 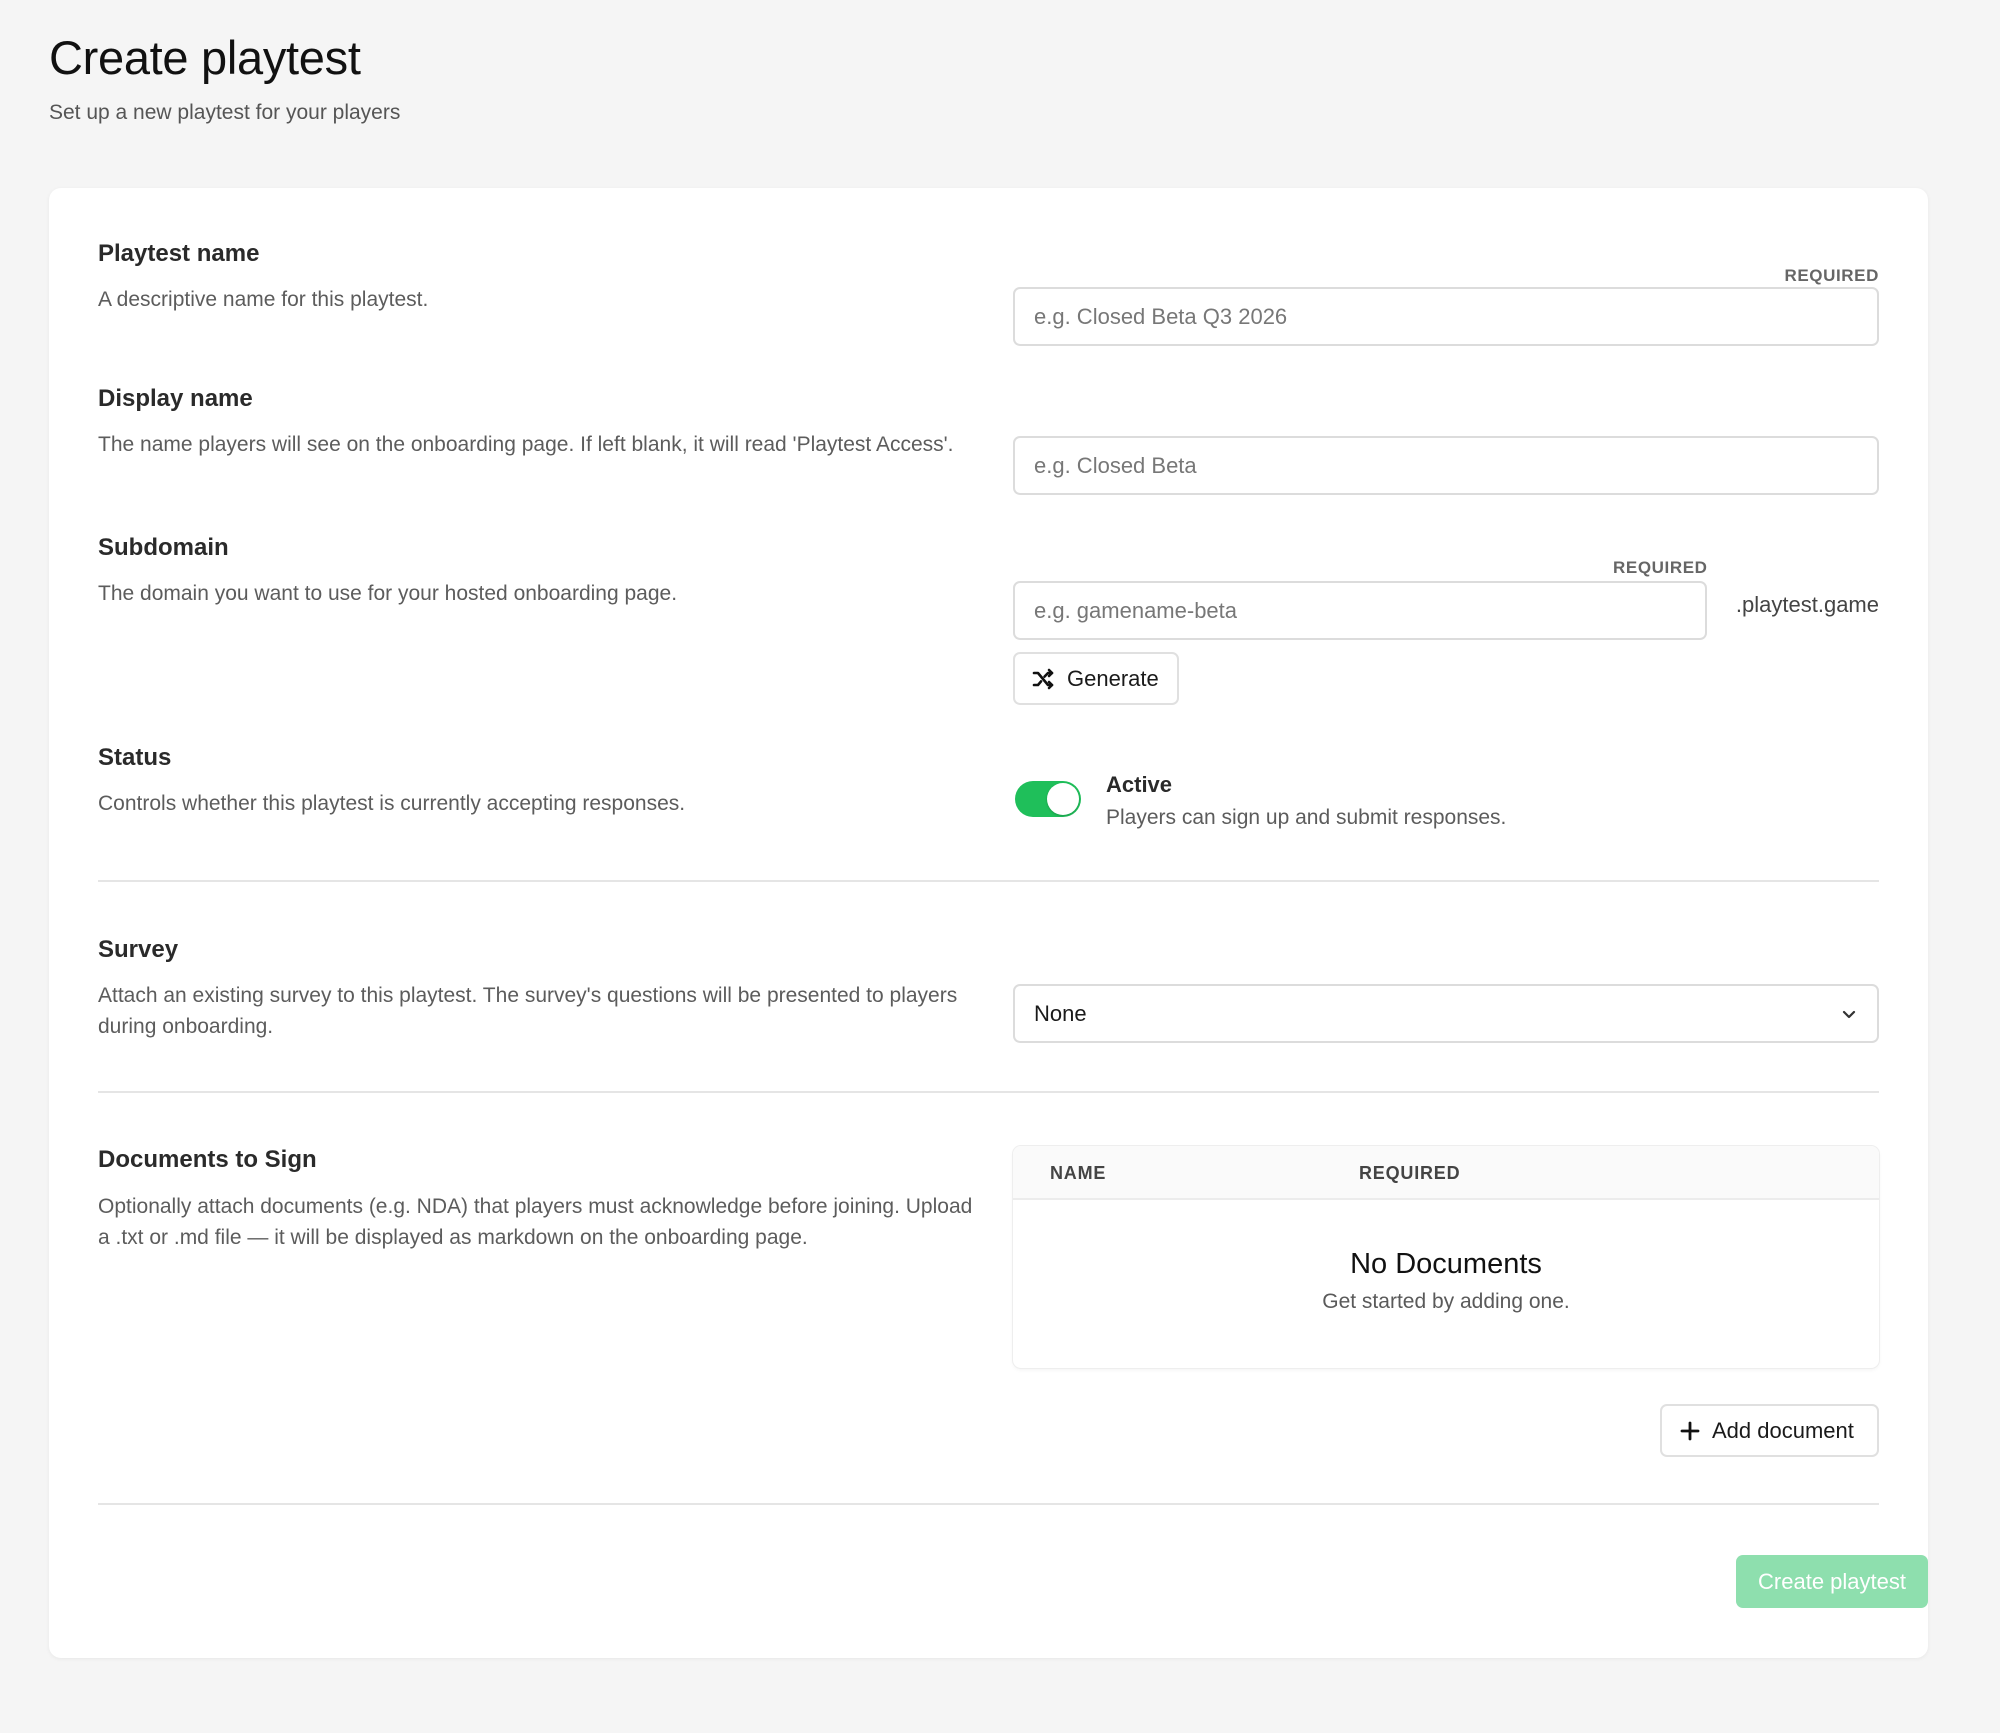 What do you see at coordinates (1783, 1430) in the screenshot?
I see `add-document-label: Add document` at bounding box center [1783, 1430].